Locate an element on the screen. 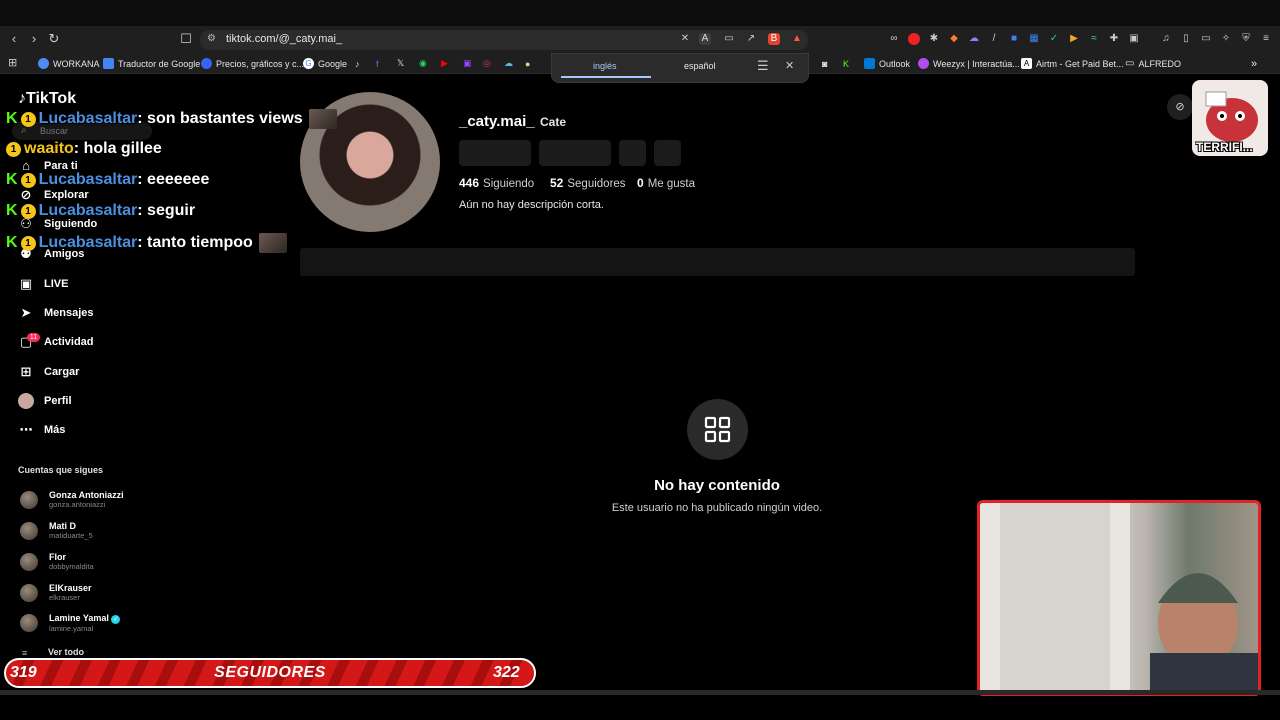  bookmark-google: G Google is located at coordinates (325, 63).